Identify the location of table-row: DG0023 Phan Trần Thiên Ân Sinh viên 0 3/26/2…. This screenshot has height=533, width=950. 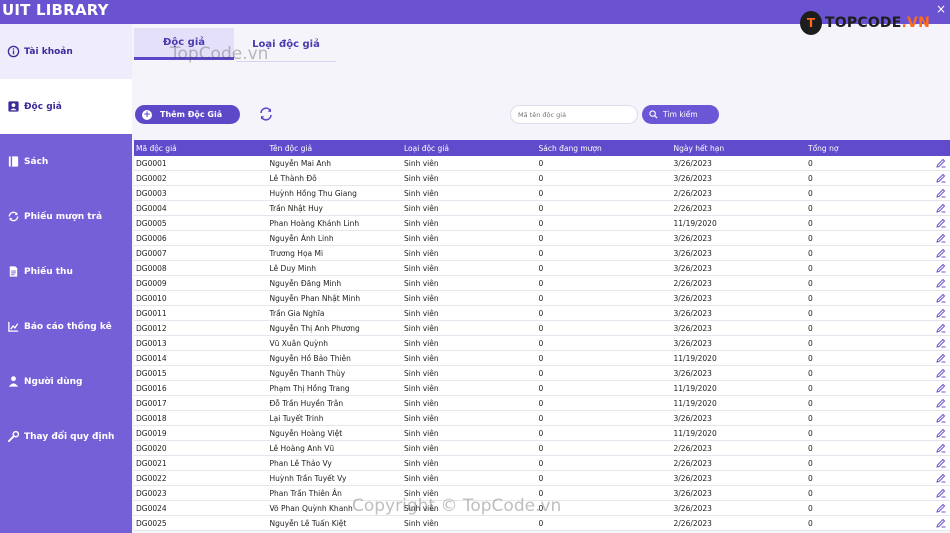
(542, 493).